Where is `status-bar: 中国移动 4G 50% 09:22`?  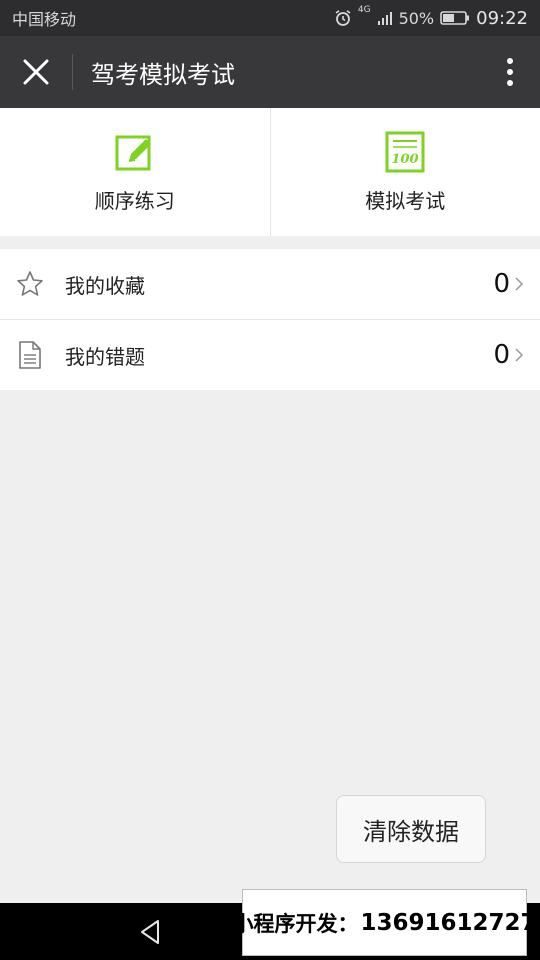
status-bar: 中国移动 4G 50% 09:22 is located at coordinates (270, 18).